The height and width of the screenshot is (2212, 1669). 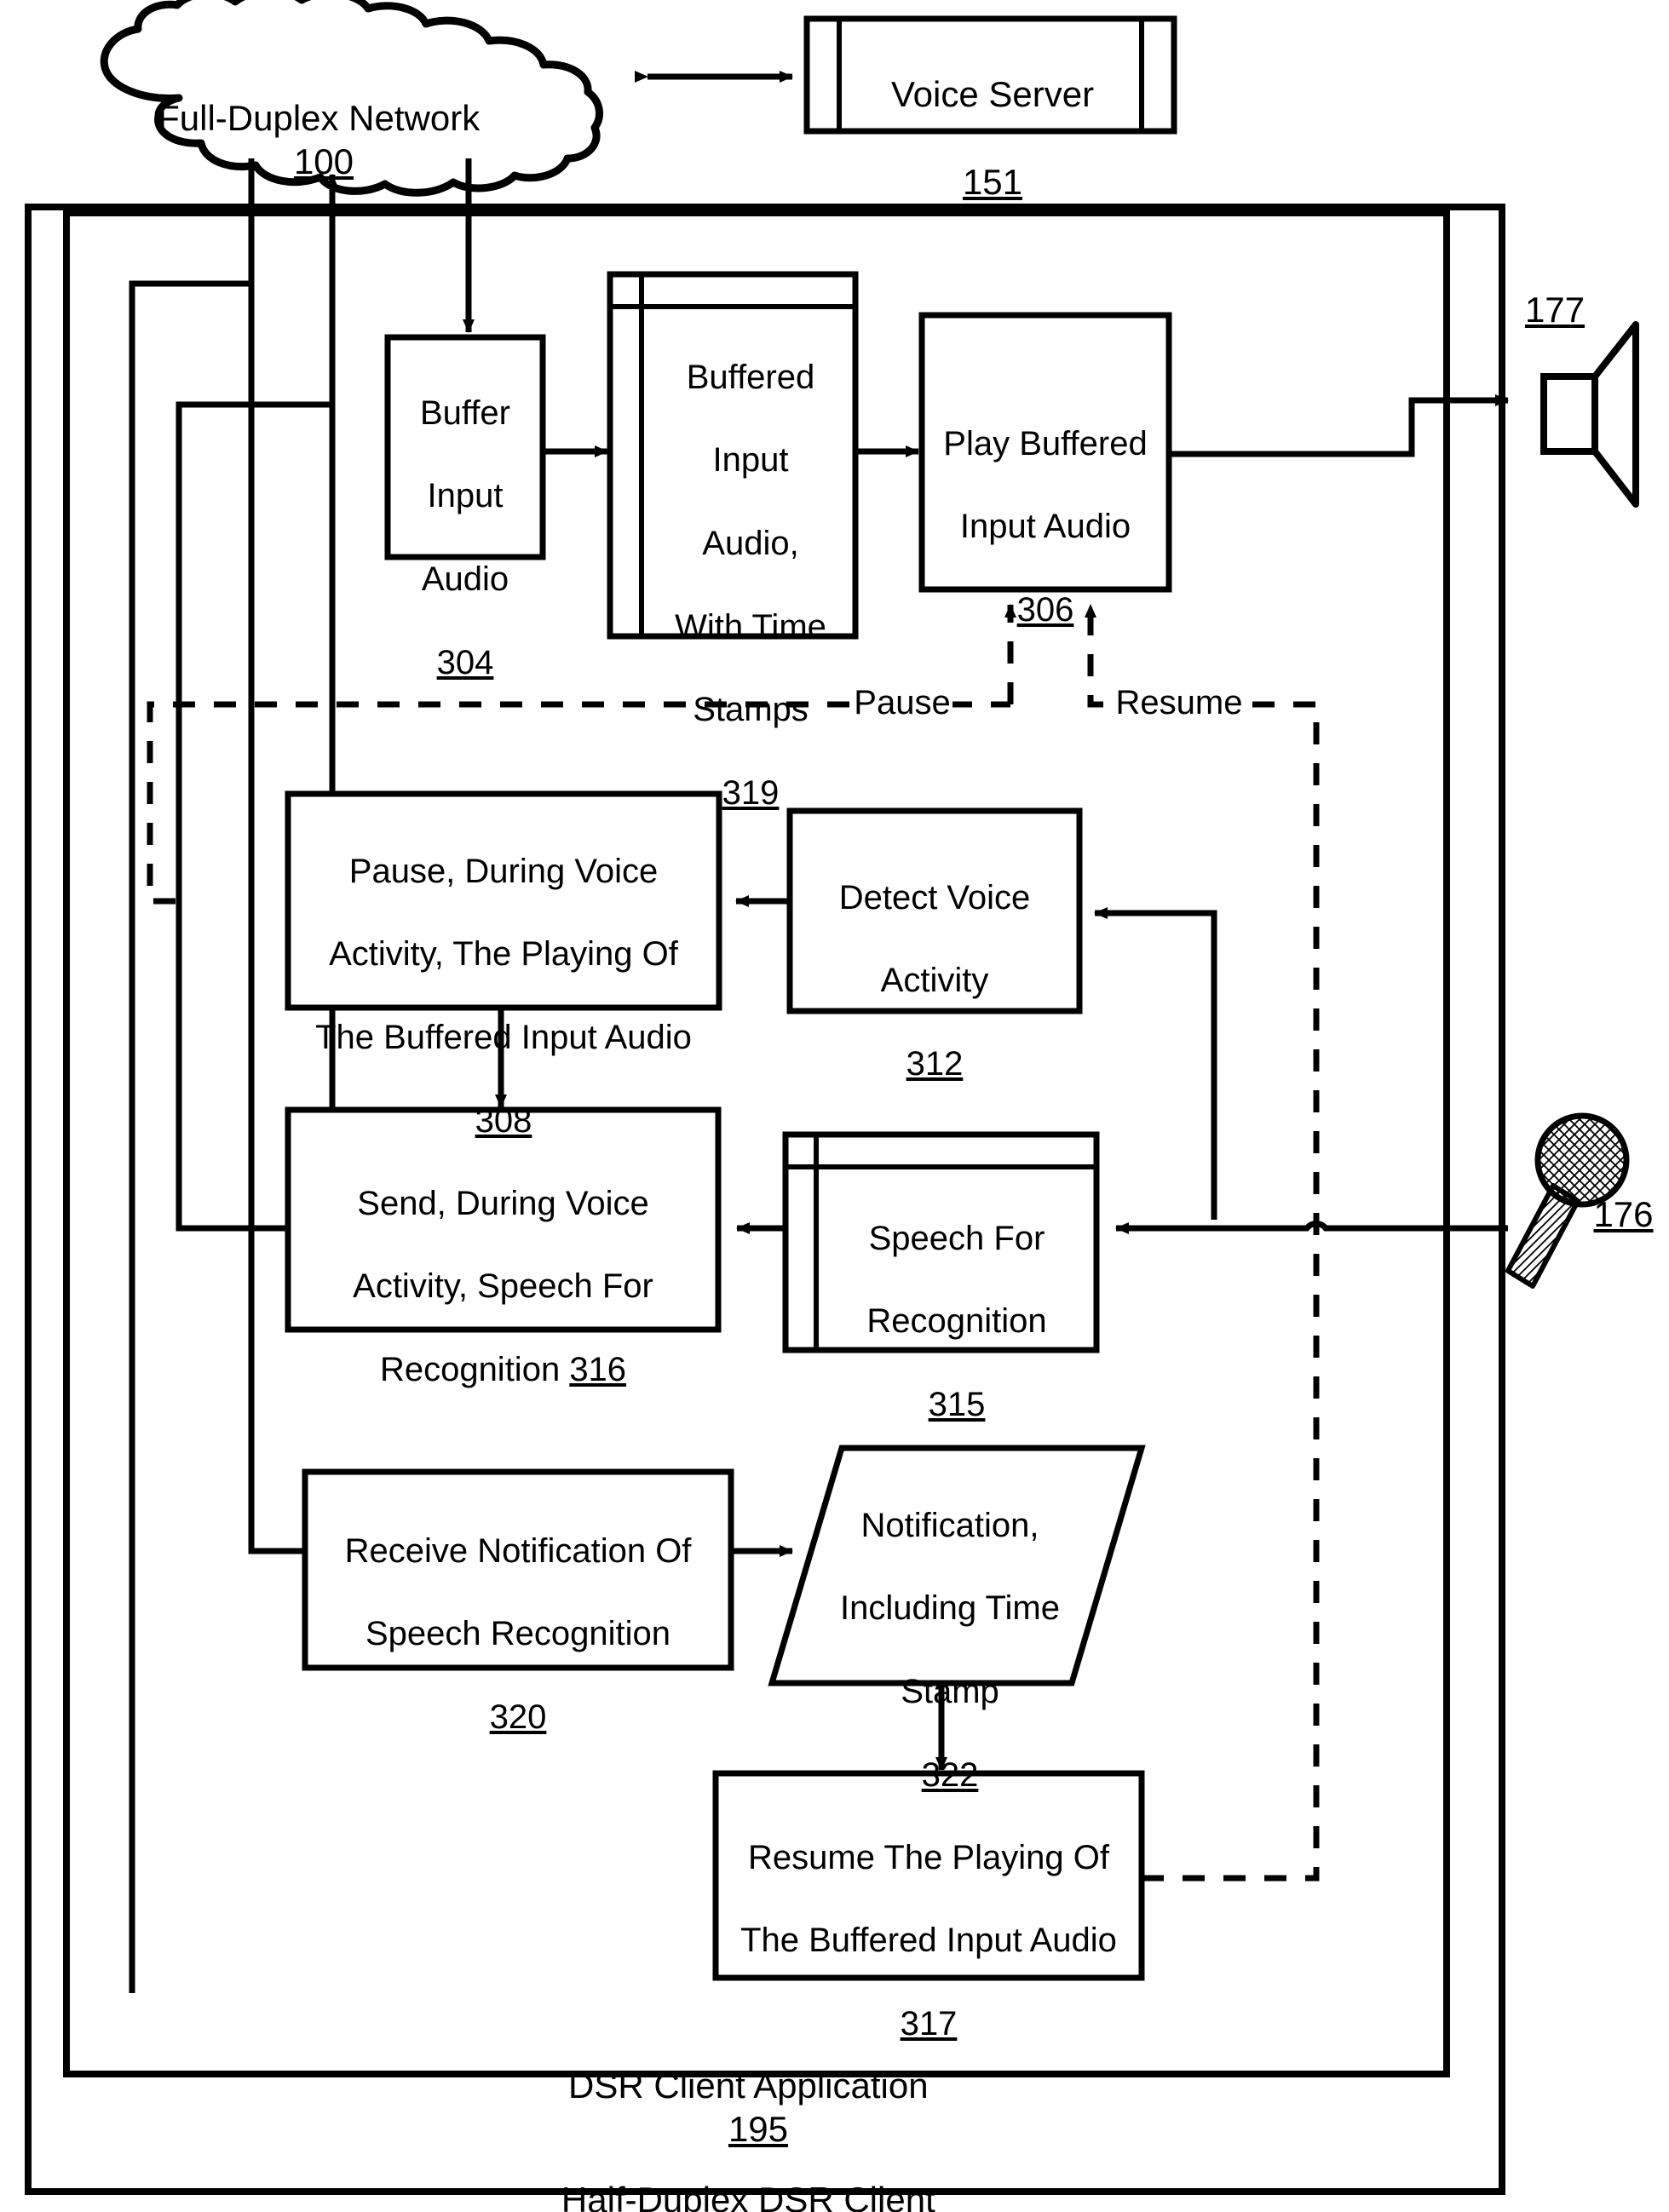 I want to click on node-resume-playing, so click(x=928, y=1875).